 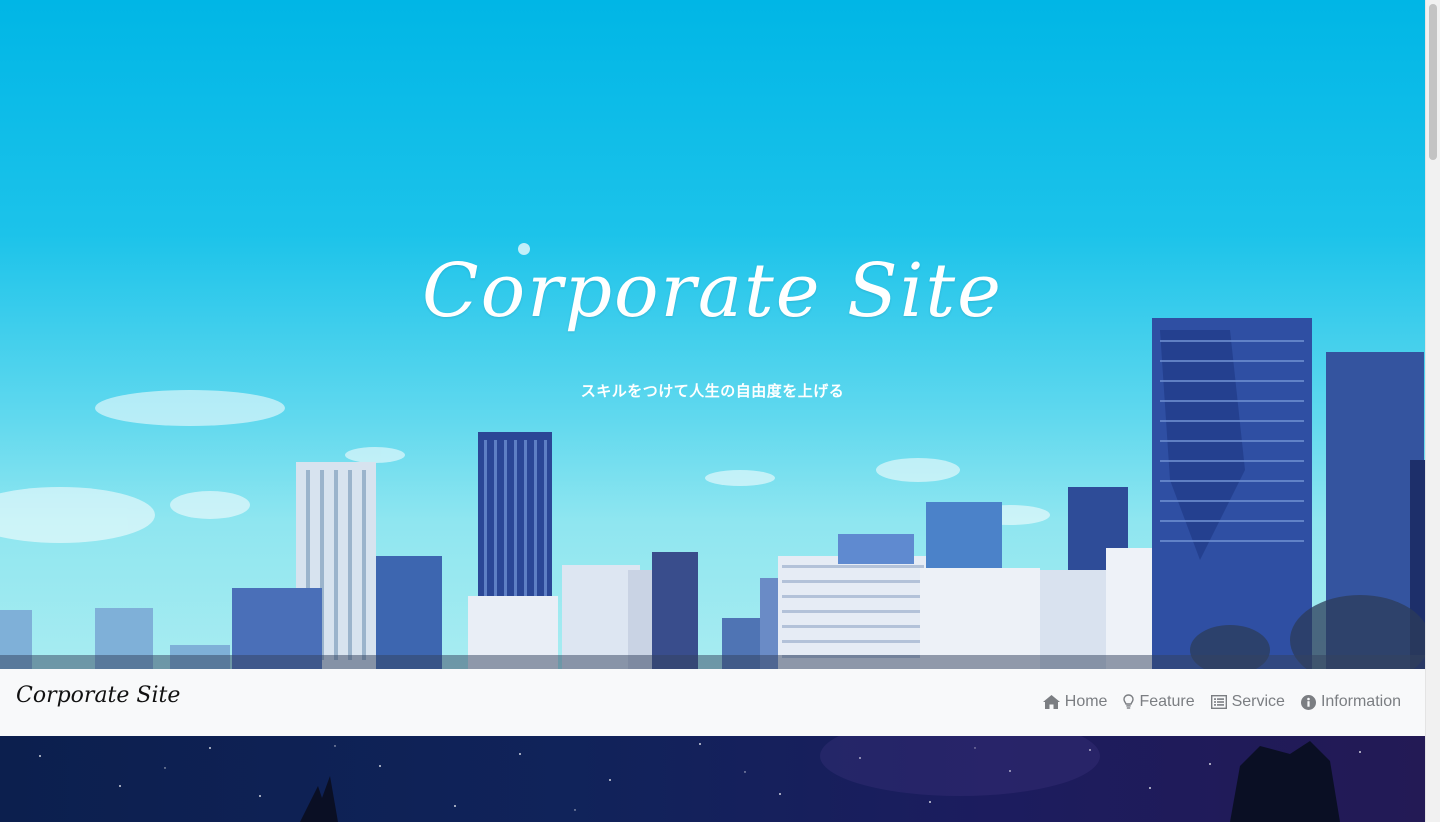 What do you see at coordinates (1086, 701) in the screenshot?
I see `nav-item-label: Home` at bounding box center [1086, 701].